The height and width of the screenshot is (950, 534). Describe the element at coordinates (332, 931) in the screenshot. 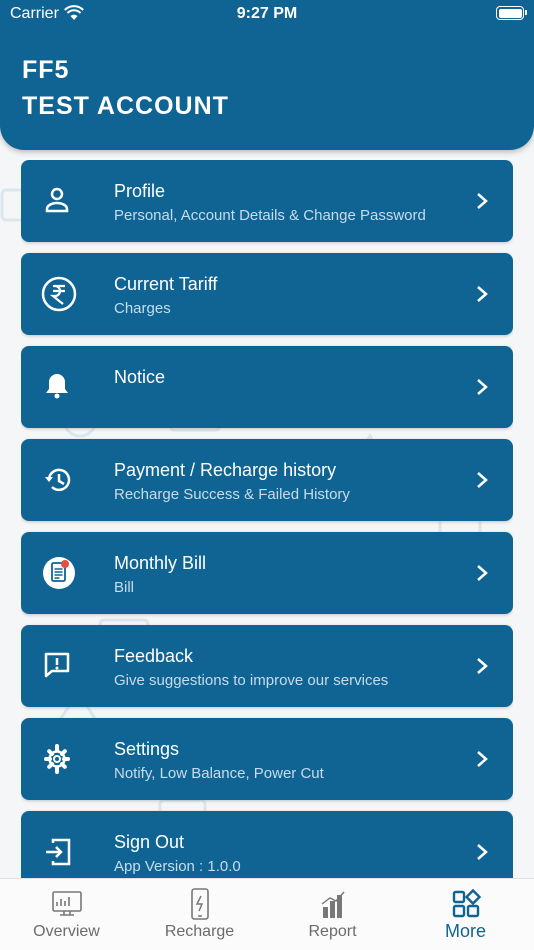

I see `tab-label: Report` at that location.